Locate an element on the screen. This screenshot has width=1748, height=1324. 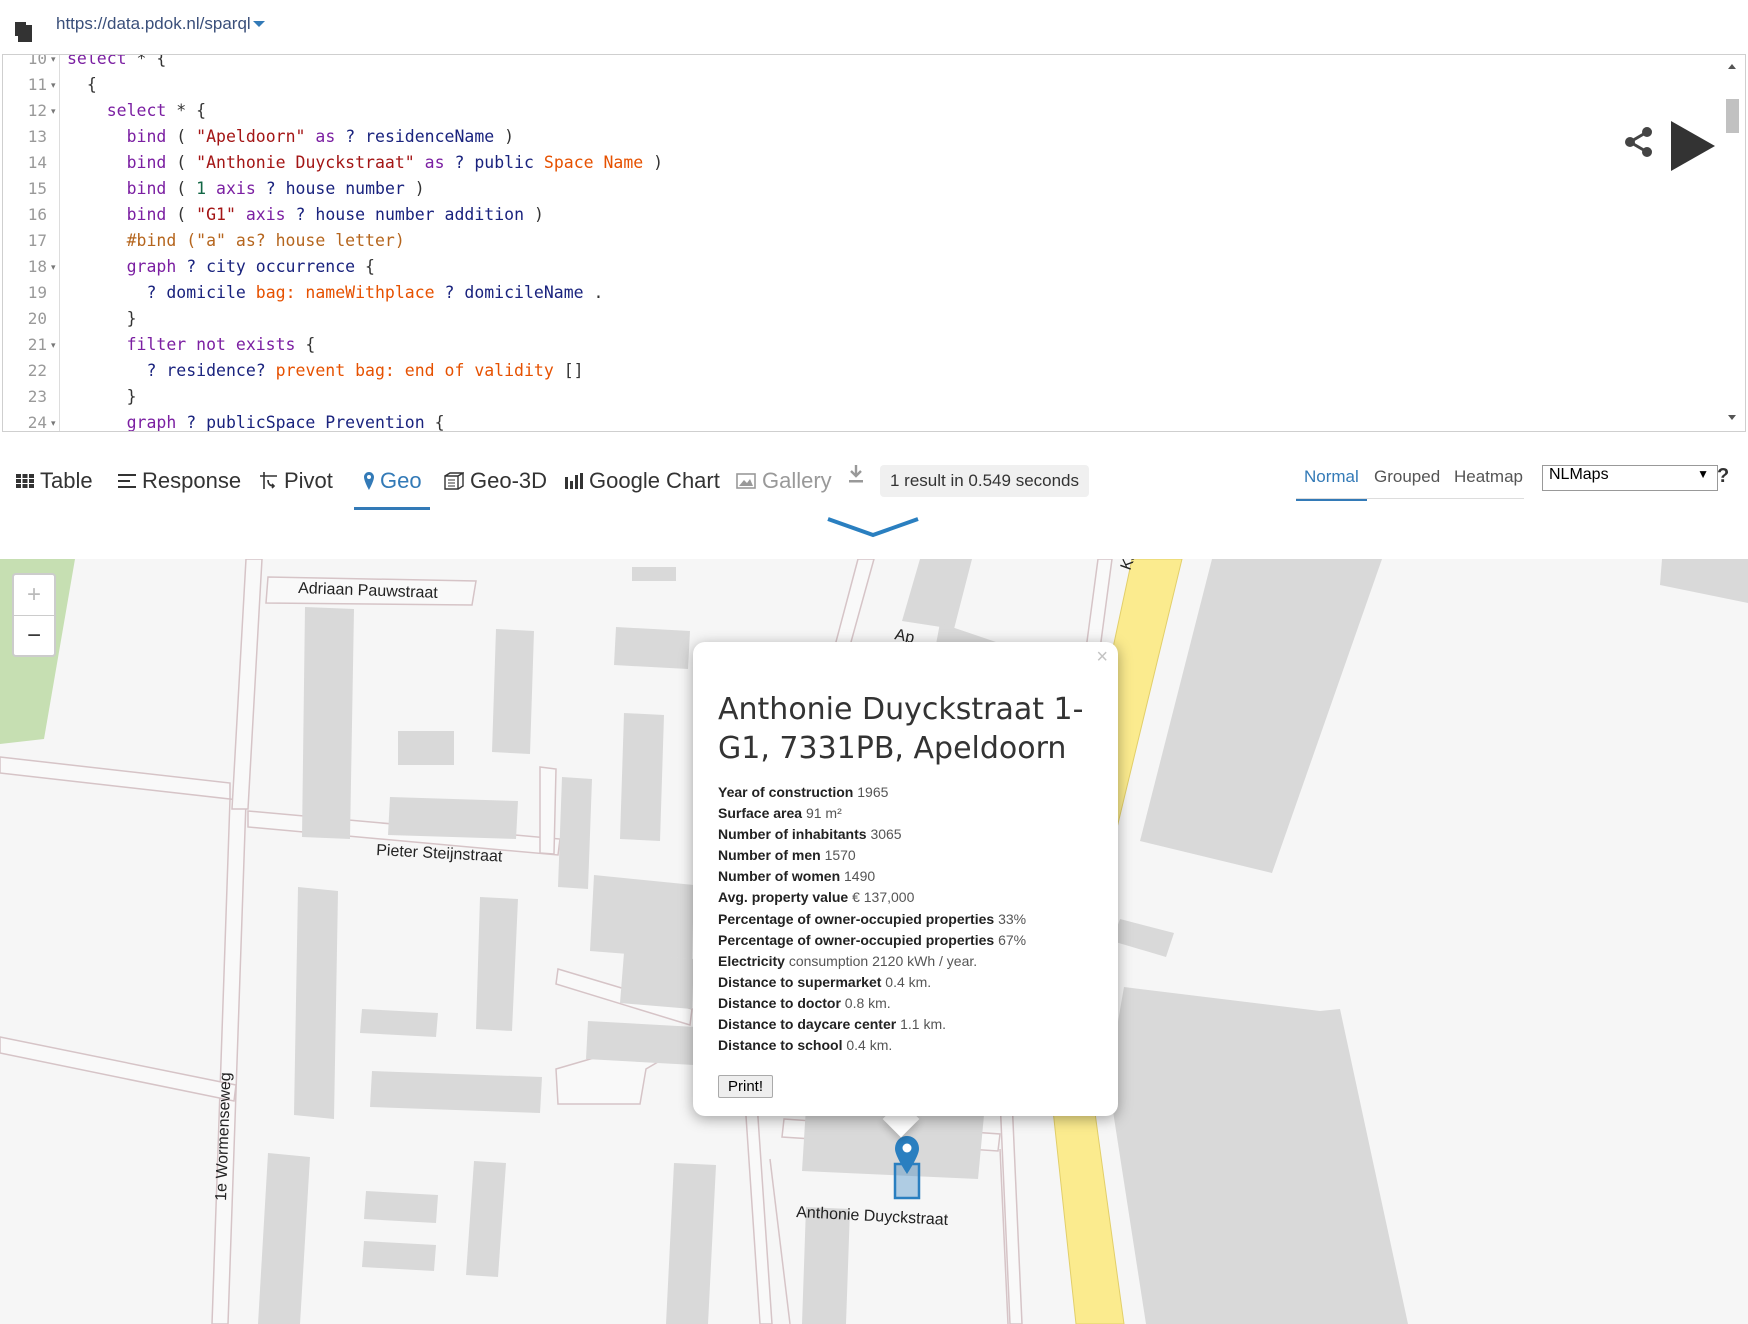
editor-scrollbar is located at coordinates (1732, 243).